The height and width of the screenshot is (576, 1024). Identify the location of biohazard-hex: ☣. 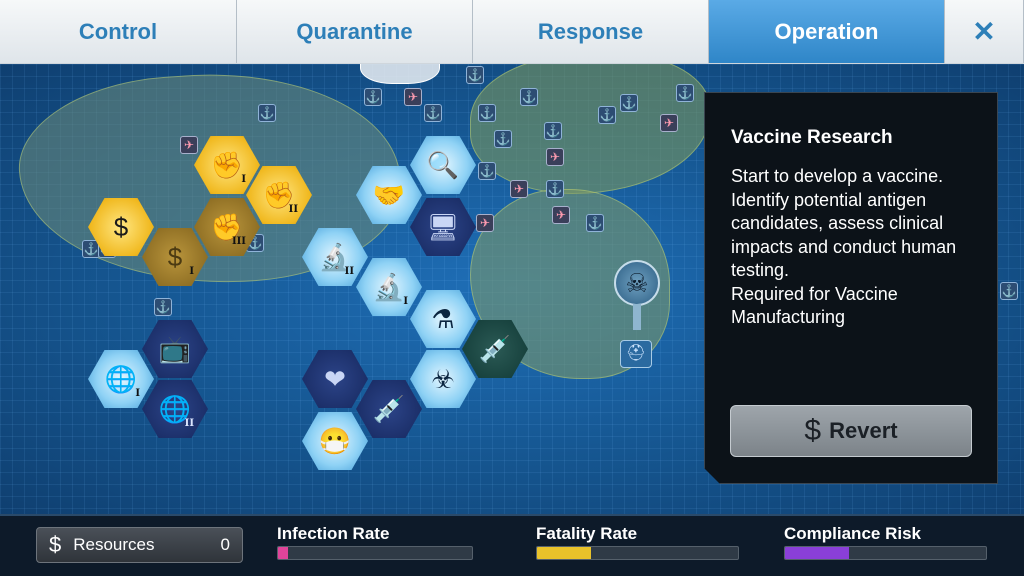
(443, 379).